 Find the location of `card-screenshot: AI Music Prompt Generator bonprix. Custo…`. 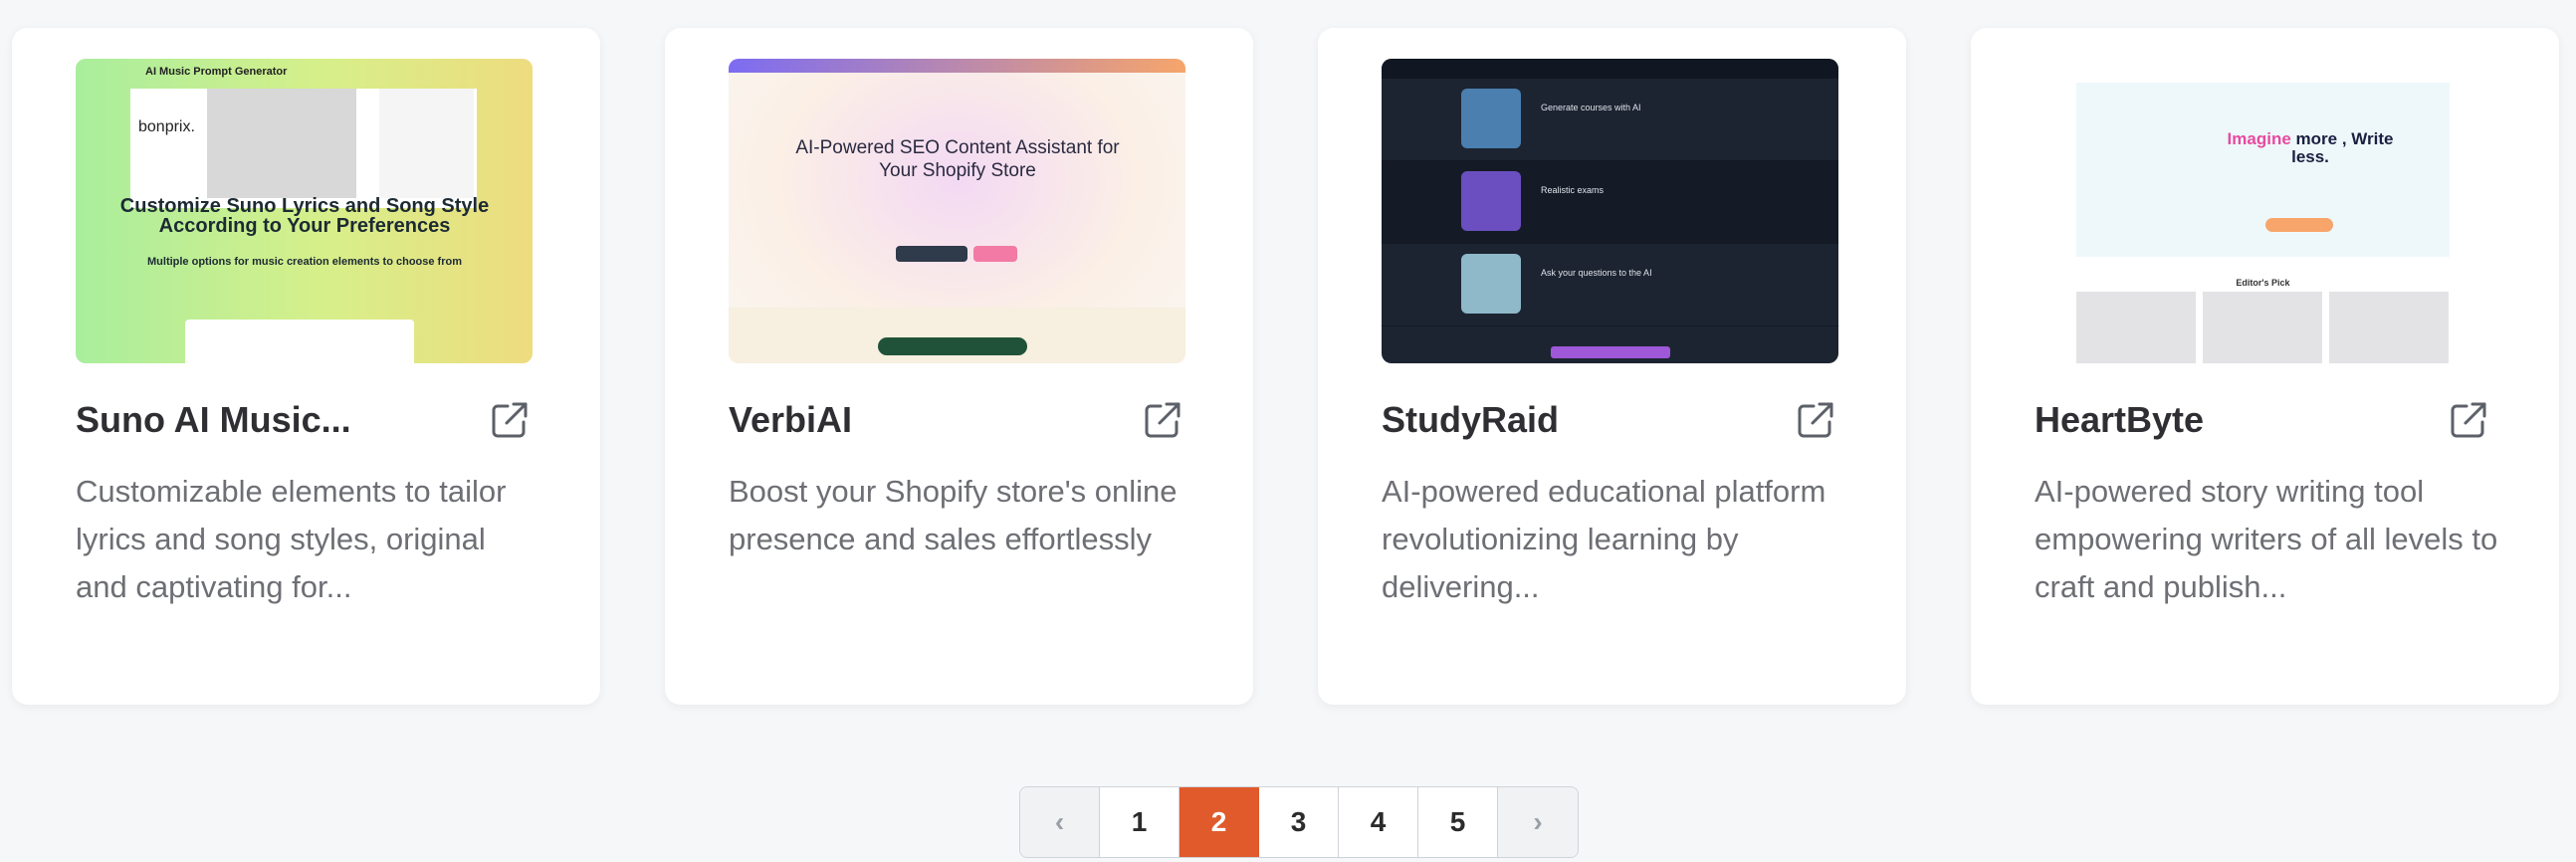

card-screenshot: AI Music Prompt Generator bonprix. Custo… is located at coordinates (304, 211).